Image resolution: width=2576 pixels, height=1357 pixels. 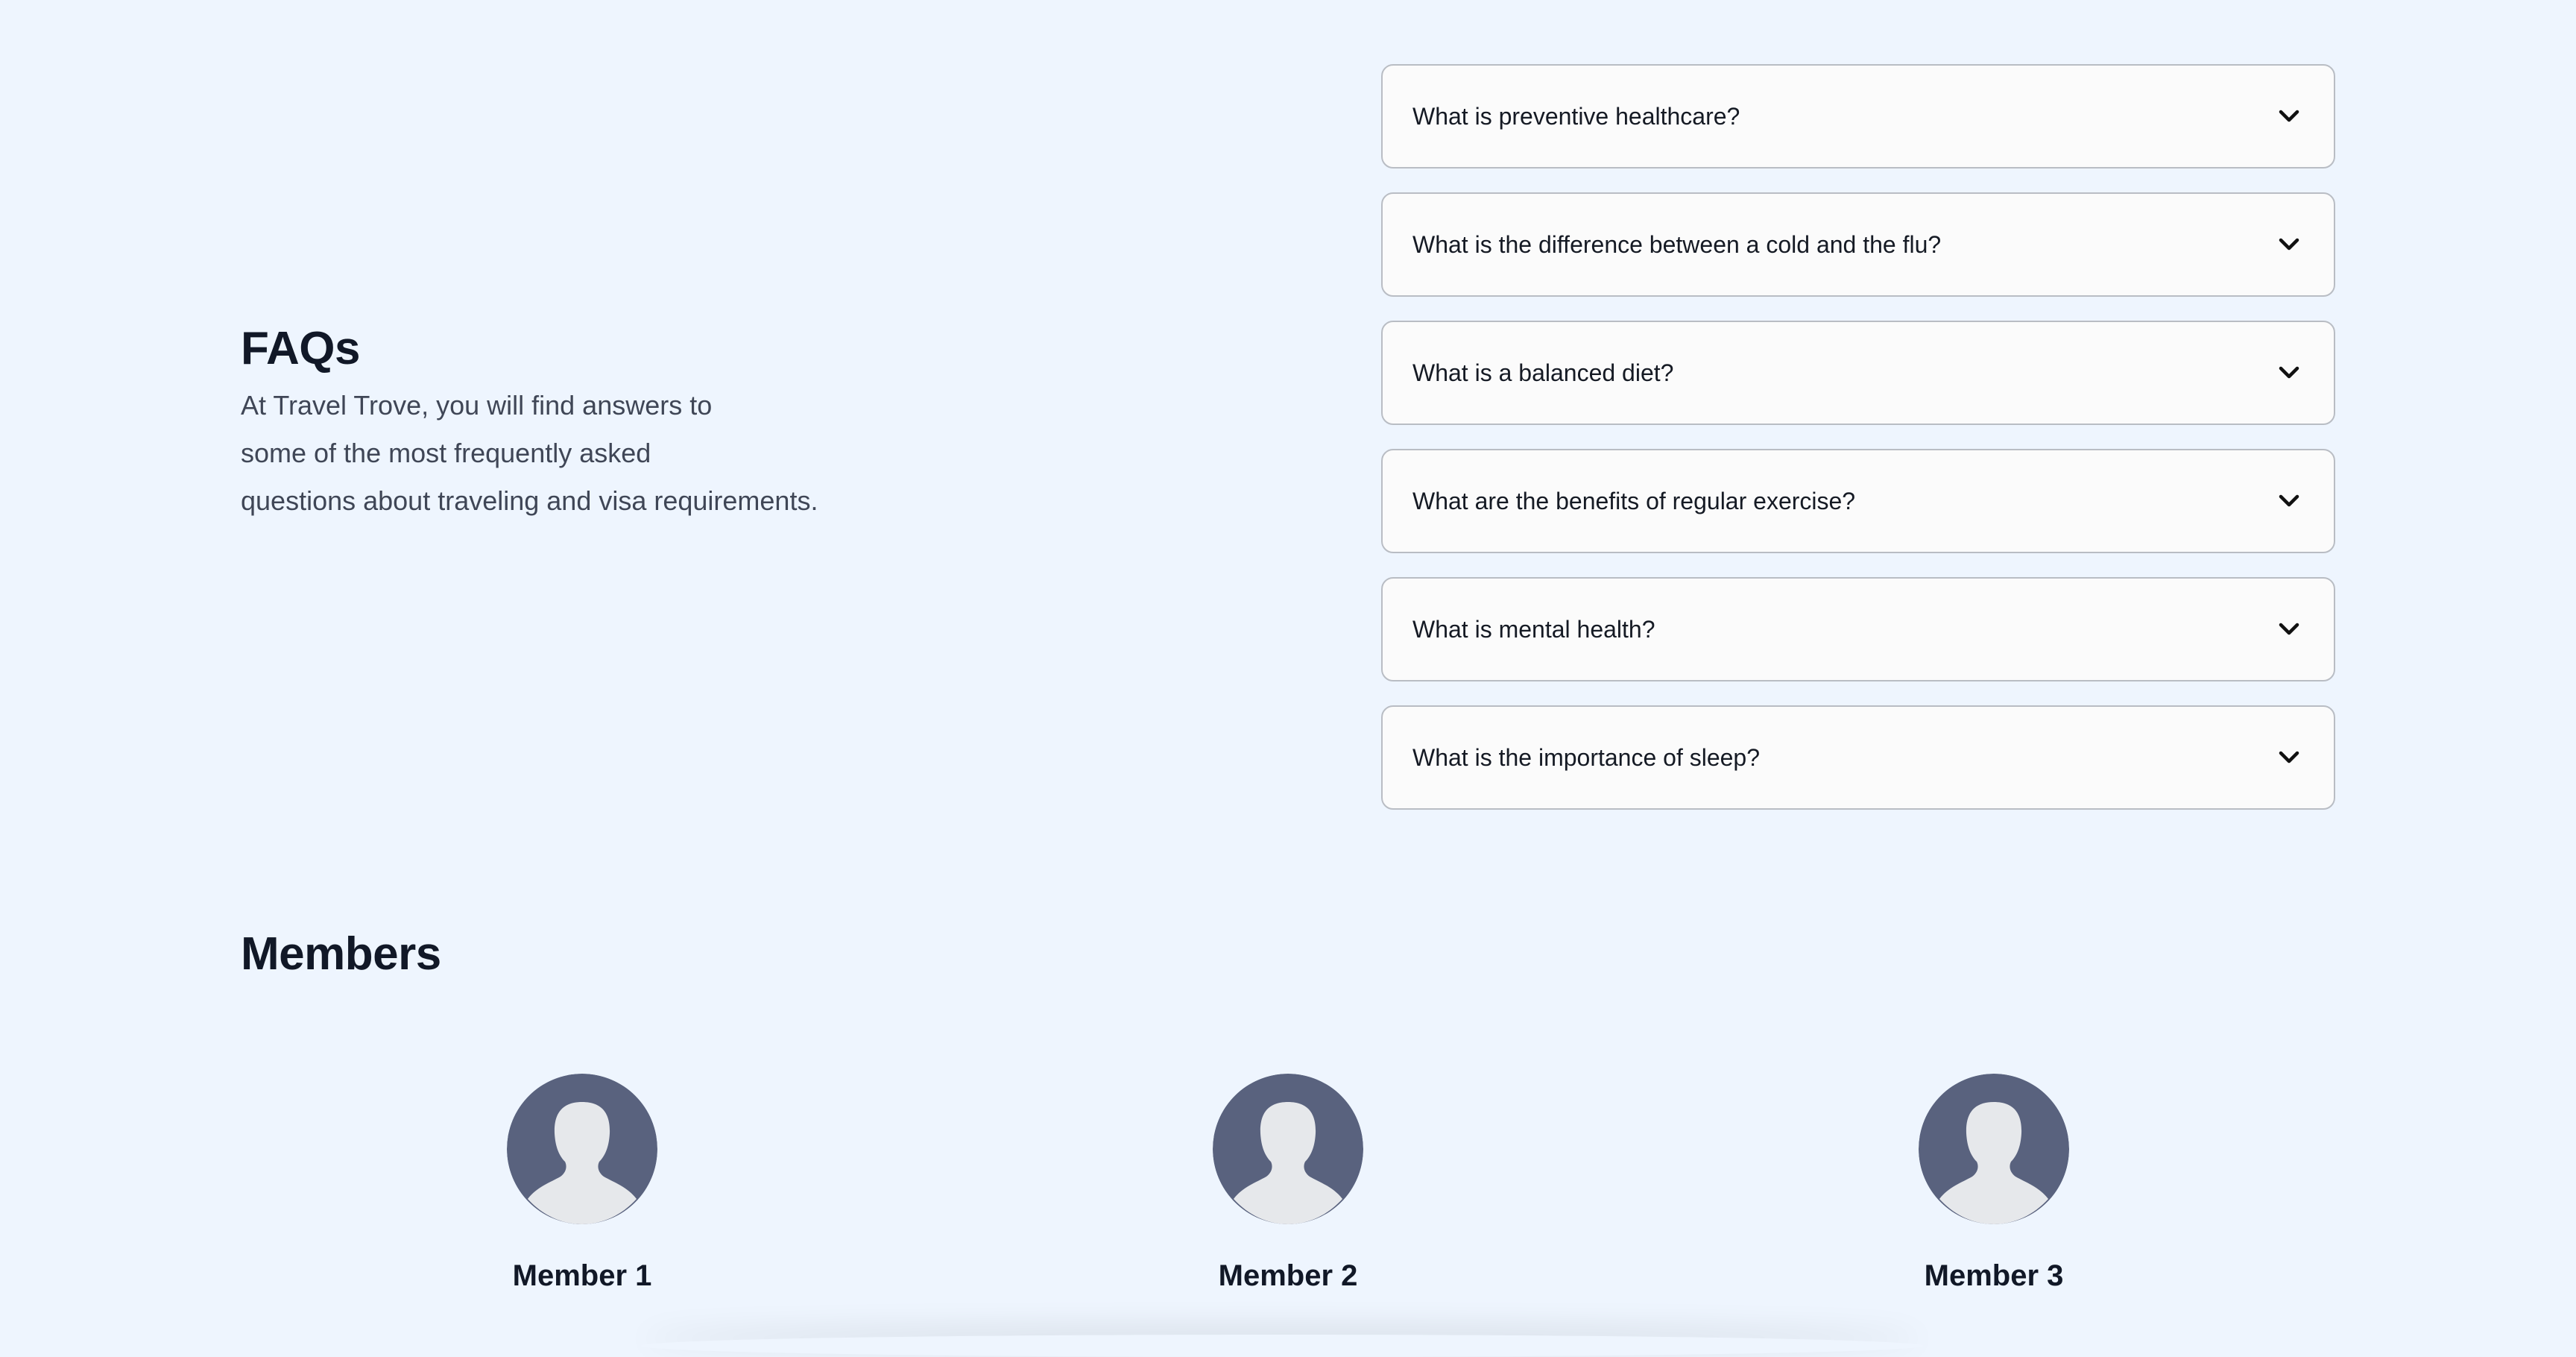 I want to click on member-name: Member 3, so click(x=1994, y=1275).